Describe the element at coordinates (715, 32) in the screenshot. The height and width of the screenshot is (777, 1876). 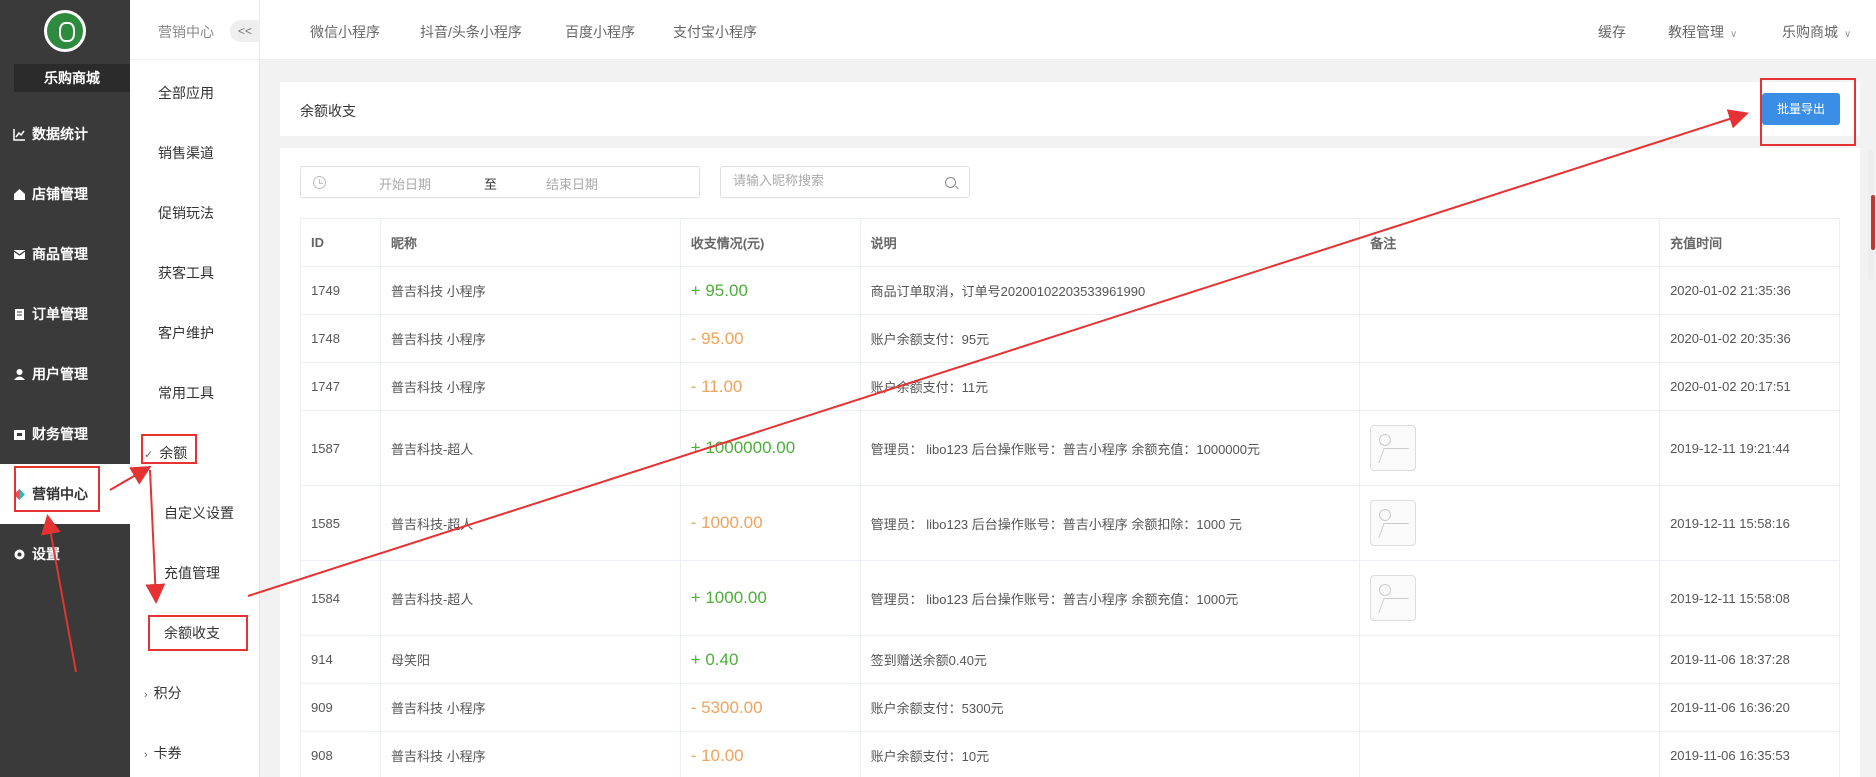
I see `tab-alipay-miniprogram: 支付宝小程序` at that location.